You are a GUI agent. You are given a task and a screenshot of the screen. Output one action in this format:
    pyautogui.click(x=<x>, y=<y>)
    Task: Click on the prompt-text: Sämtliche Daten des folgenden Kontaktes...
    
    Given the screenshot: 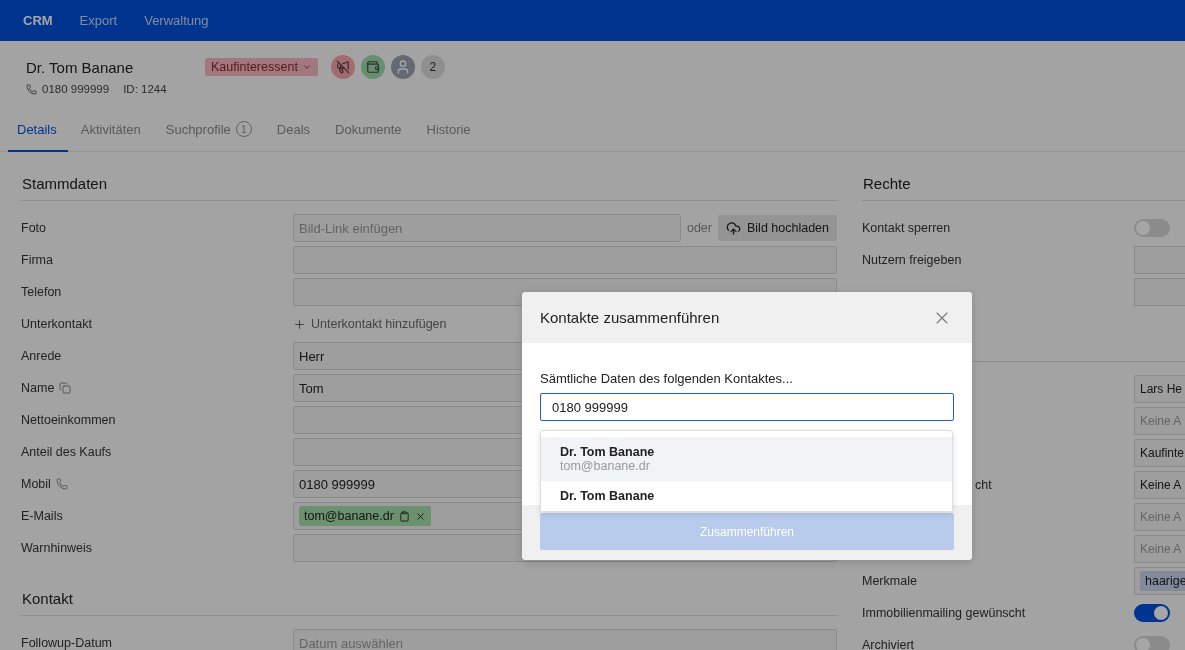 What is the action you would take?
    pyautogui.click(x=667, y=378)
    